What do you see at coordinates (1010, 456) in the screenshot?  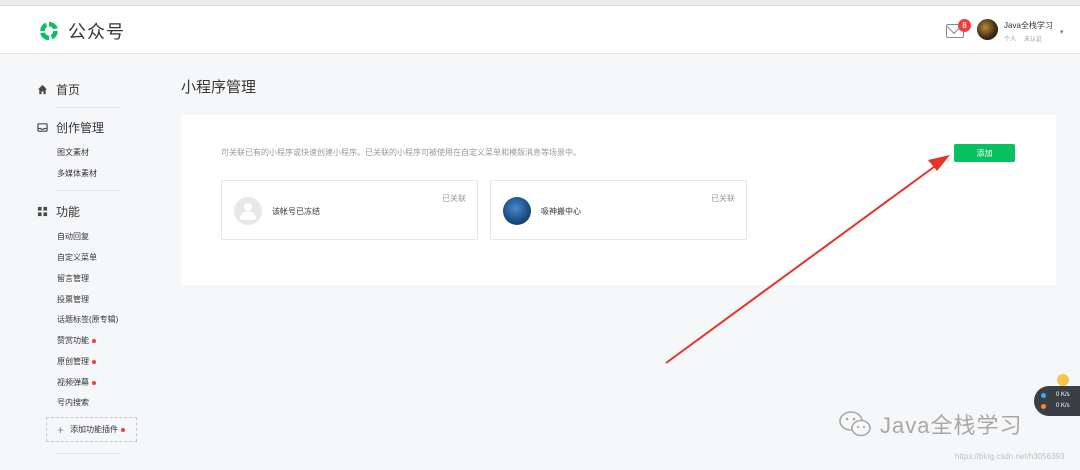 I see `watermark-url: https://blog.csdn.net/h3056393` at bounding box center [1010, 456].